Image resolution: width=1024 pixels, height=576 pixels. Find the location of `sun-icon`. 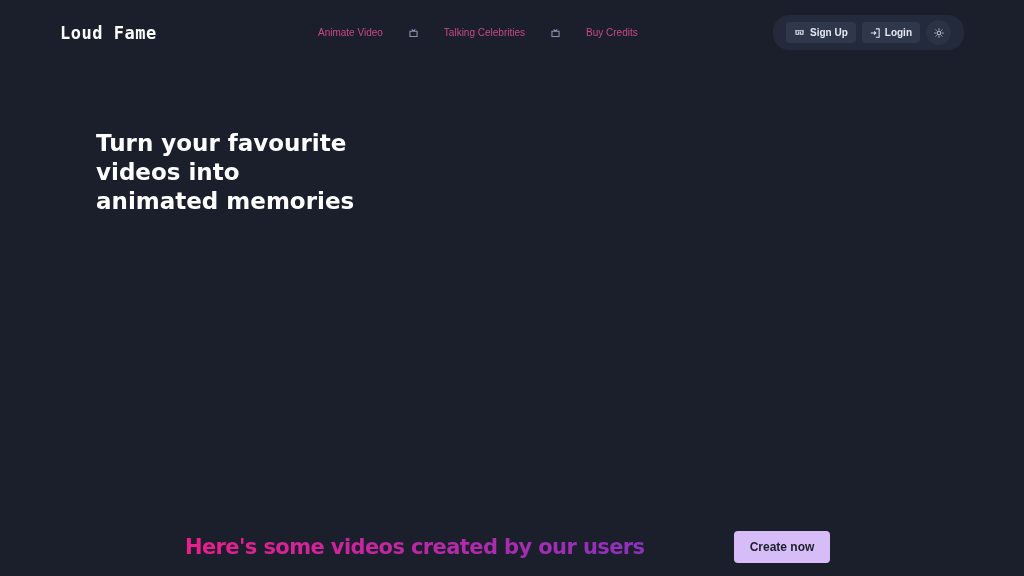

sun-icon is located at coordinates (938, 32).